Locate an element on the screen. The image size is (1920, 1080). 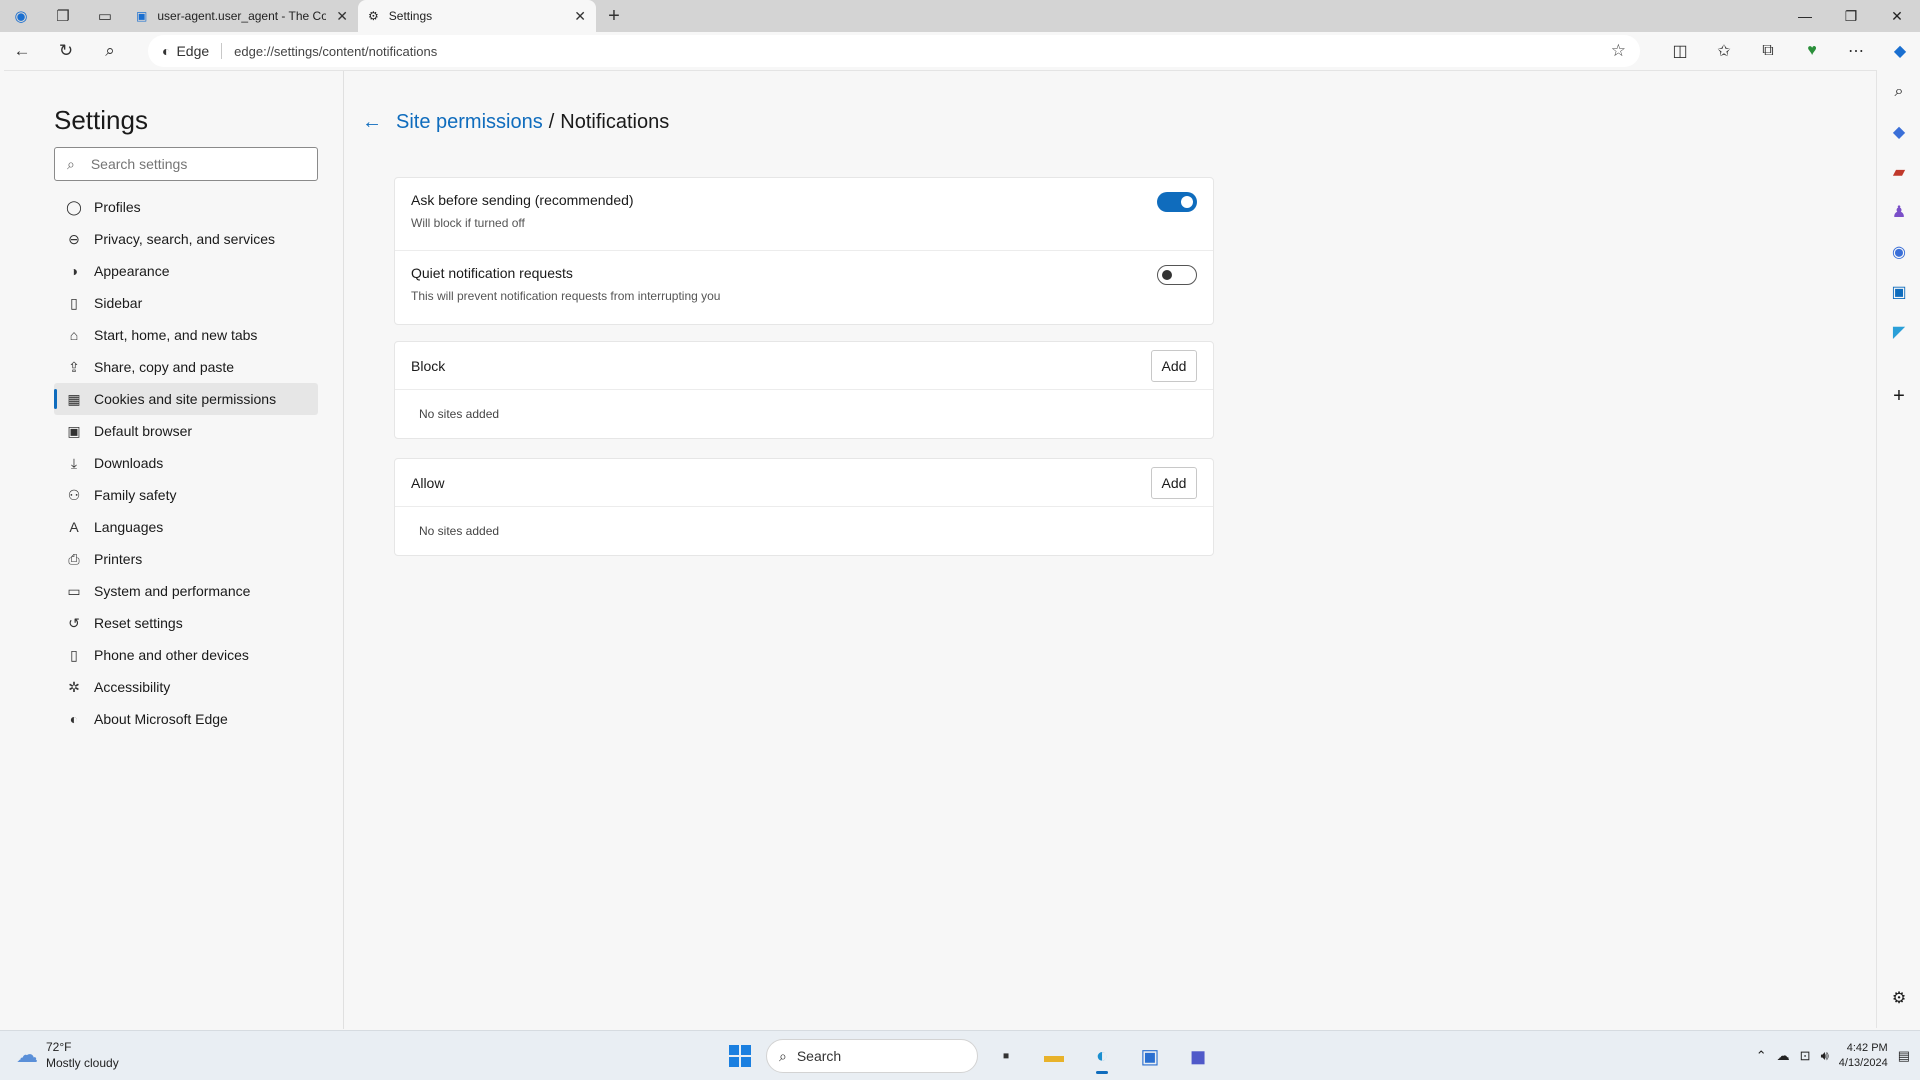
sidebar-item-languages: A Languages is located at coordinates (186, 527).